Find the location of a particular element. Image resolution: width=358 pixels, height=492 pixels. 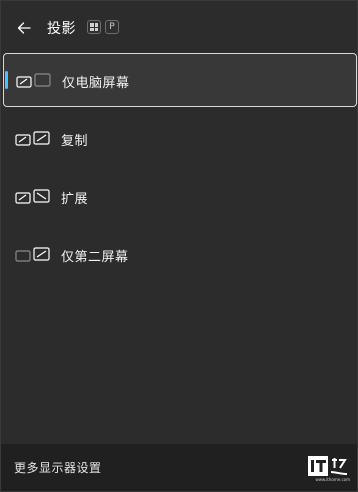

second-screen-only-icon is located at coordinates (32, 254).